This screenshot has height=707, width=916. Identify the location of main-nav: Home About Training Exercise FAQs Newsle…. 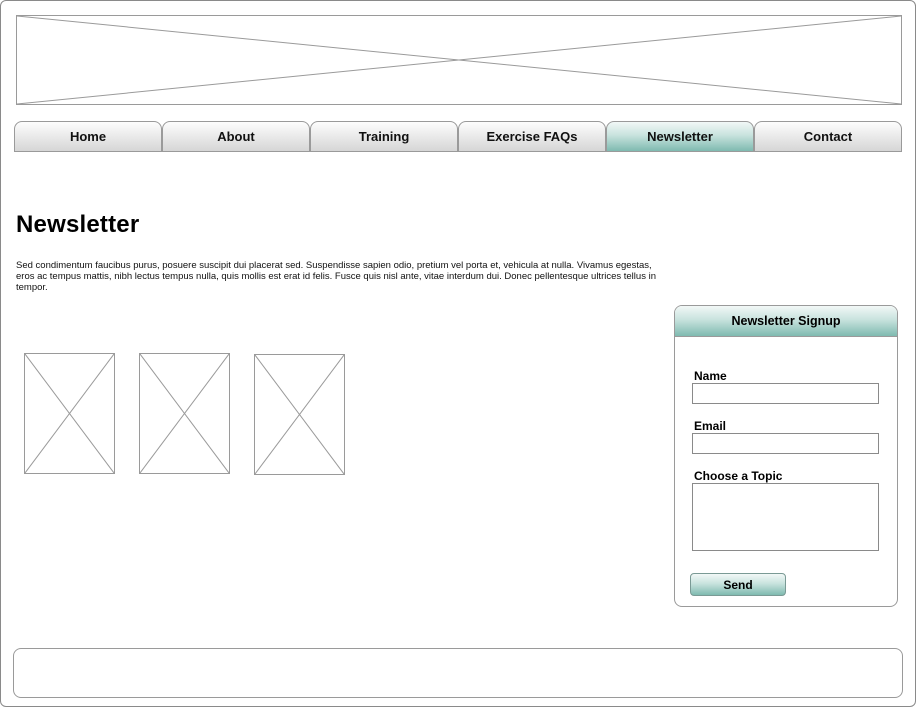
(458, 136).